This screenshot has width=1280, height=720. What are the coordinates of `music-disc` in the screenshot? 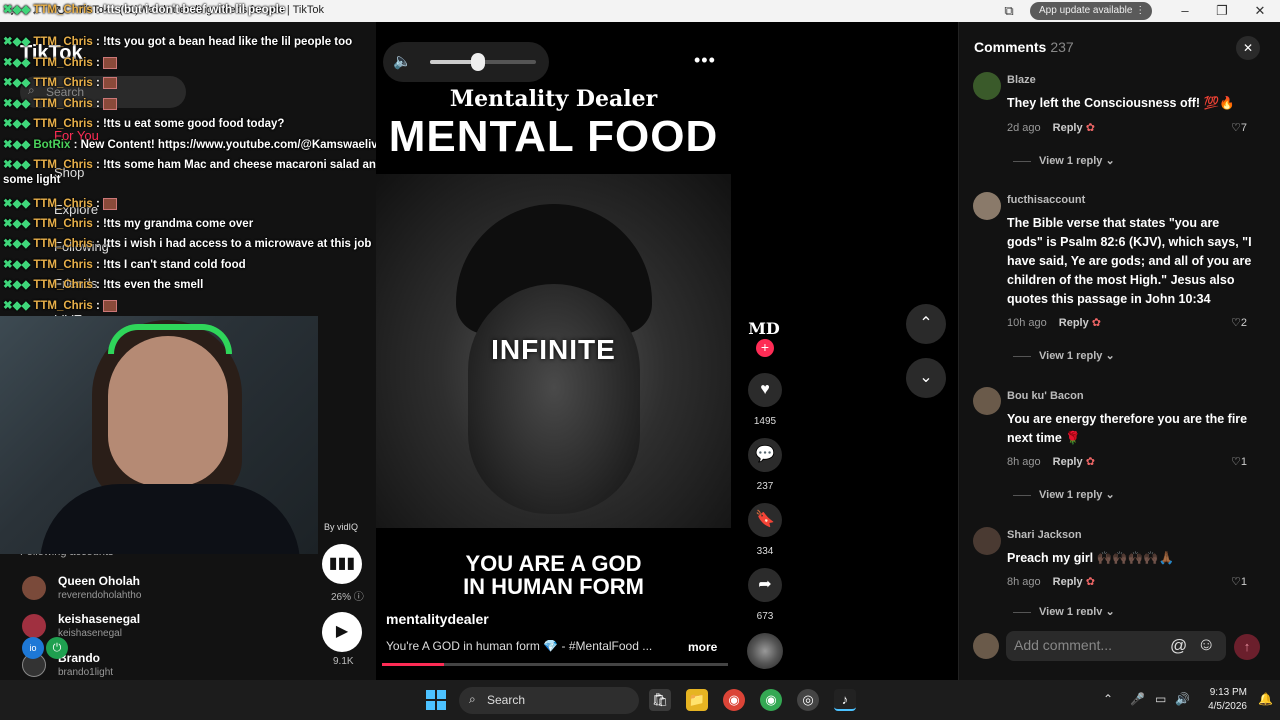 It's located at (765, 651).